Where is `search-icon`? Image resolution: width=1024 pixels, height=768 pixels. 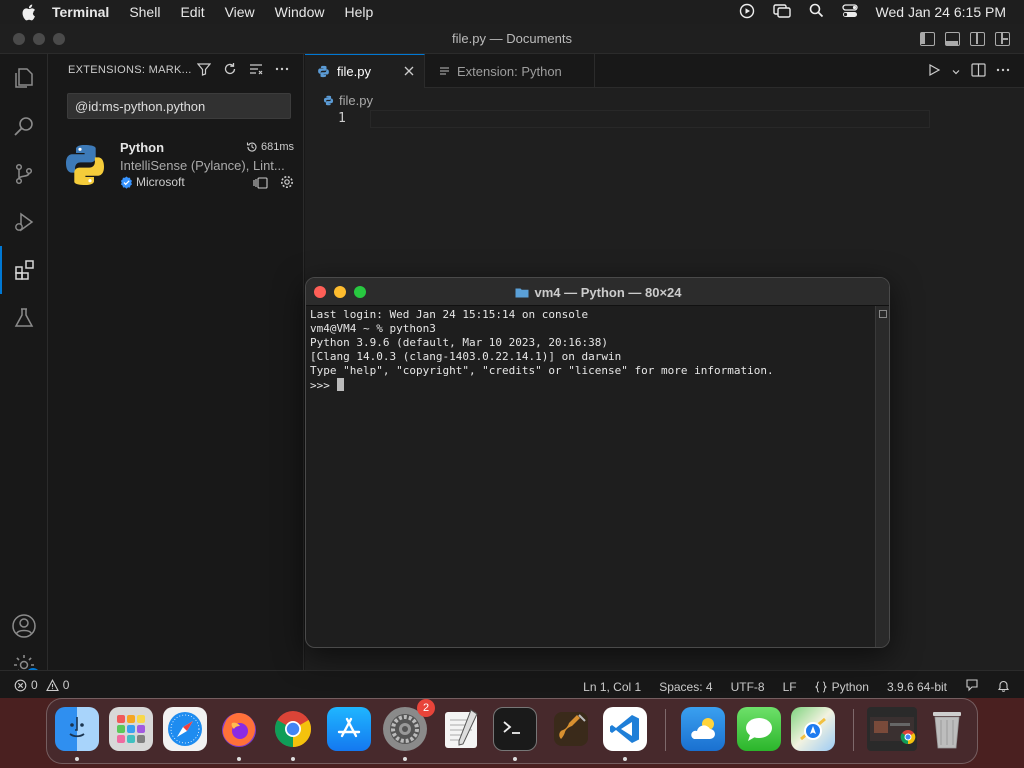 search-icon is located at coordinates (24, 126).